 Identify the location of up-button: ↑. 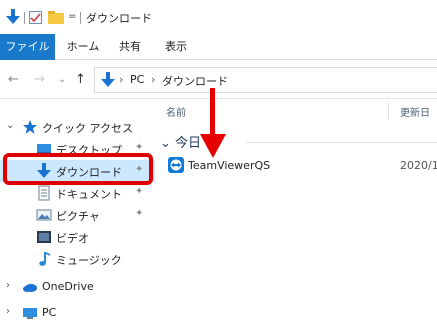
(80, 79).